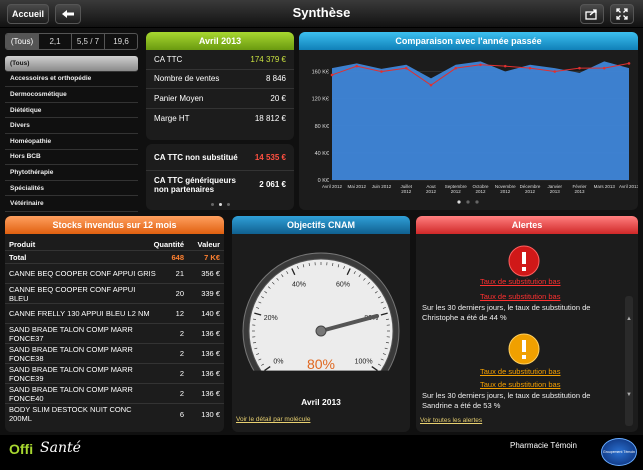 The width and height of the screenshot is (643, 470). I want to click on y-tick-label: 120 K€, so click(320, 100).